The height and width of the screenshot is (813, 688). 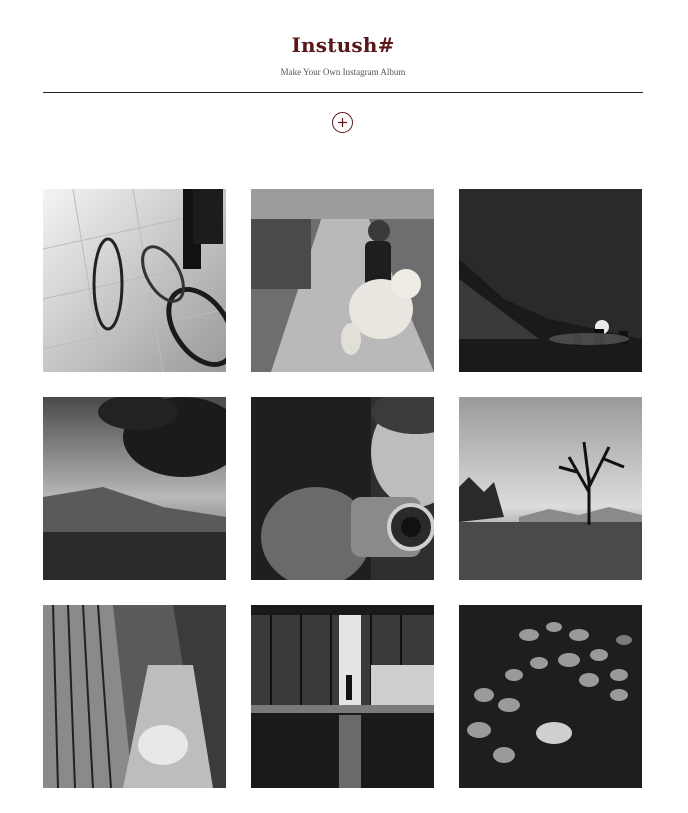 I want to click on photo-tile-lily-pads, so click(x=550, y=696).